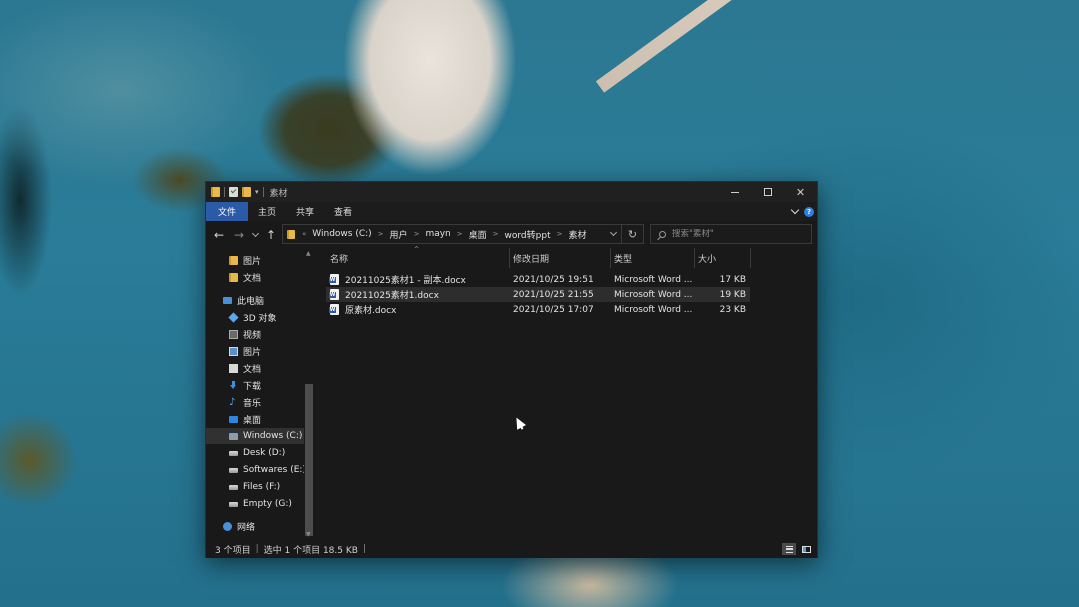  What do you see at coordinates (252, 335) in the screenshot?
I see `nav-item-label: 视频` at bounding box center [252, 335].